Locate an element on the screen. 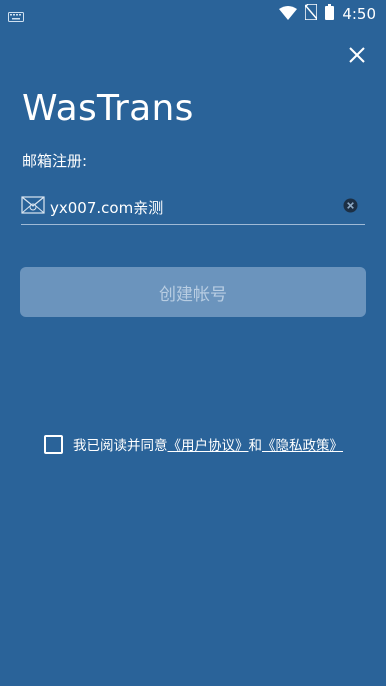 This screenshot has height=686, width=386. mail-icon is located at coordinates (33, 205).